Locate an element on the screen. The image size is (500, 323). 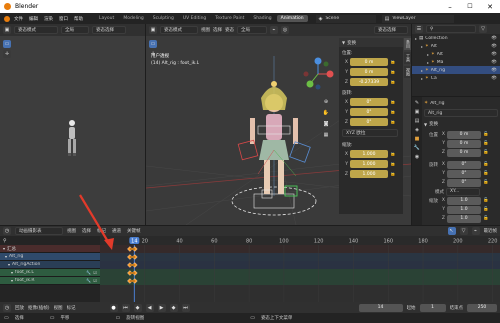
channel-filter-icon: ▽ is located at coordinates (463, 231).